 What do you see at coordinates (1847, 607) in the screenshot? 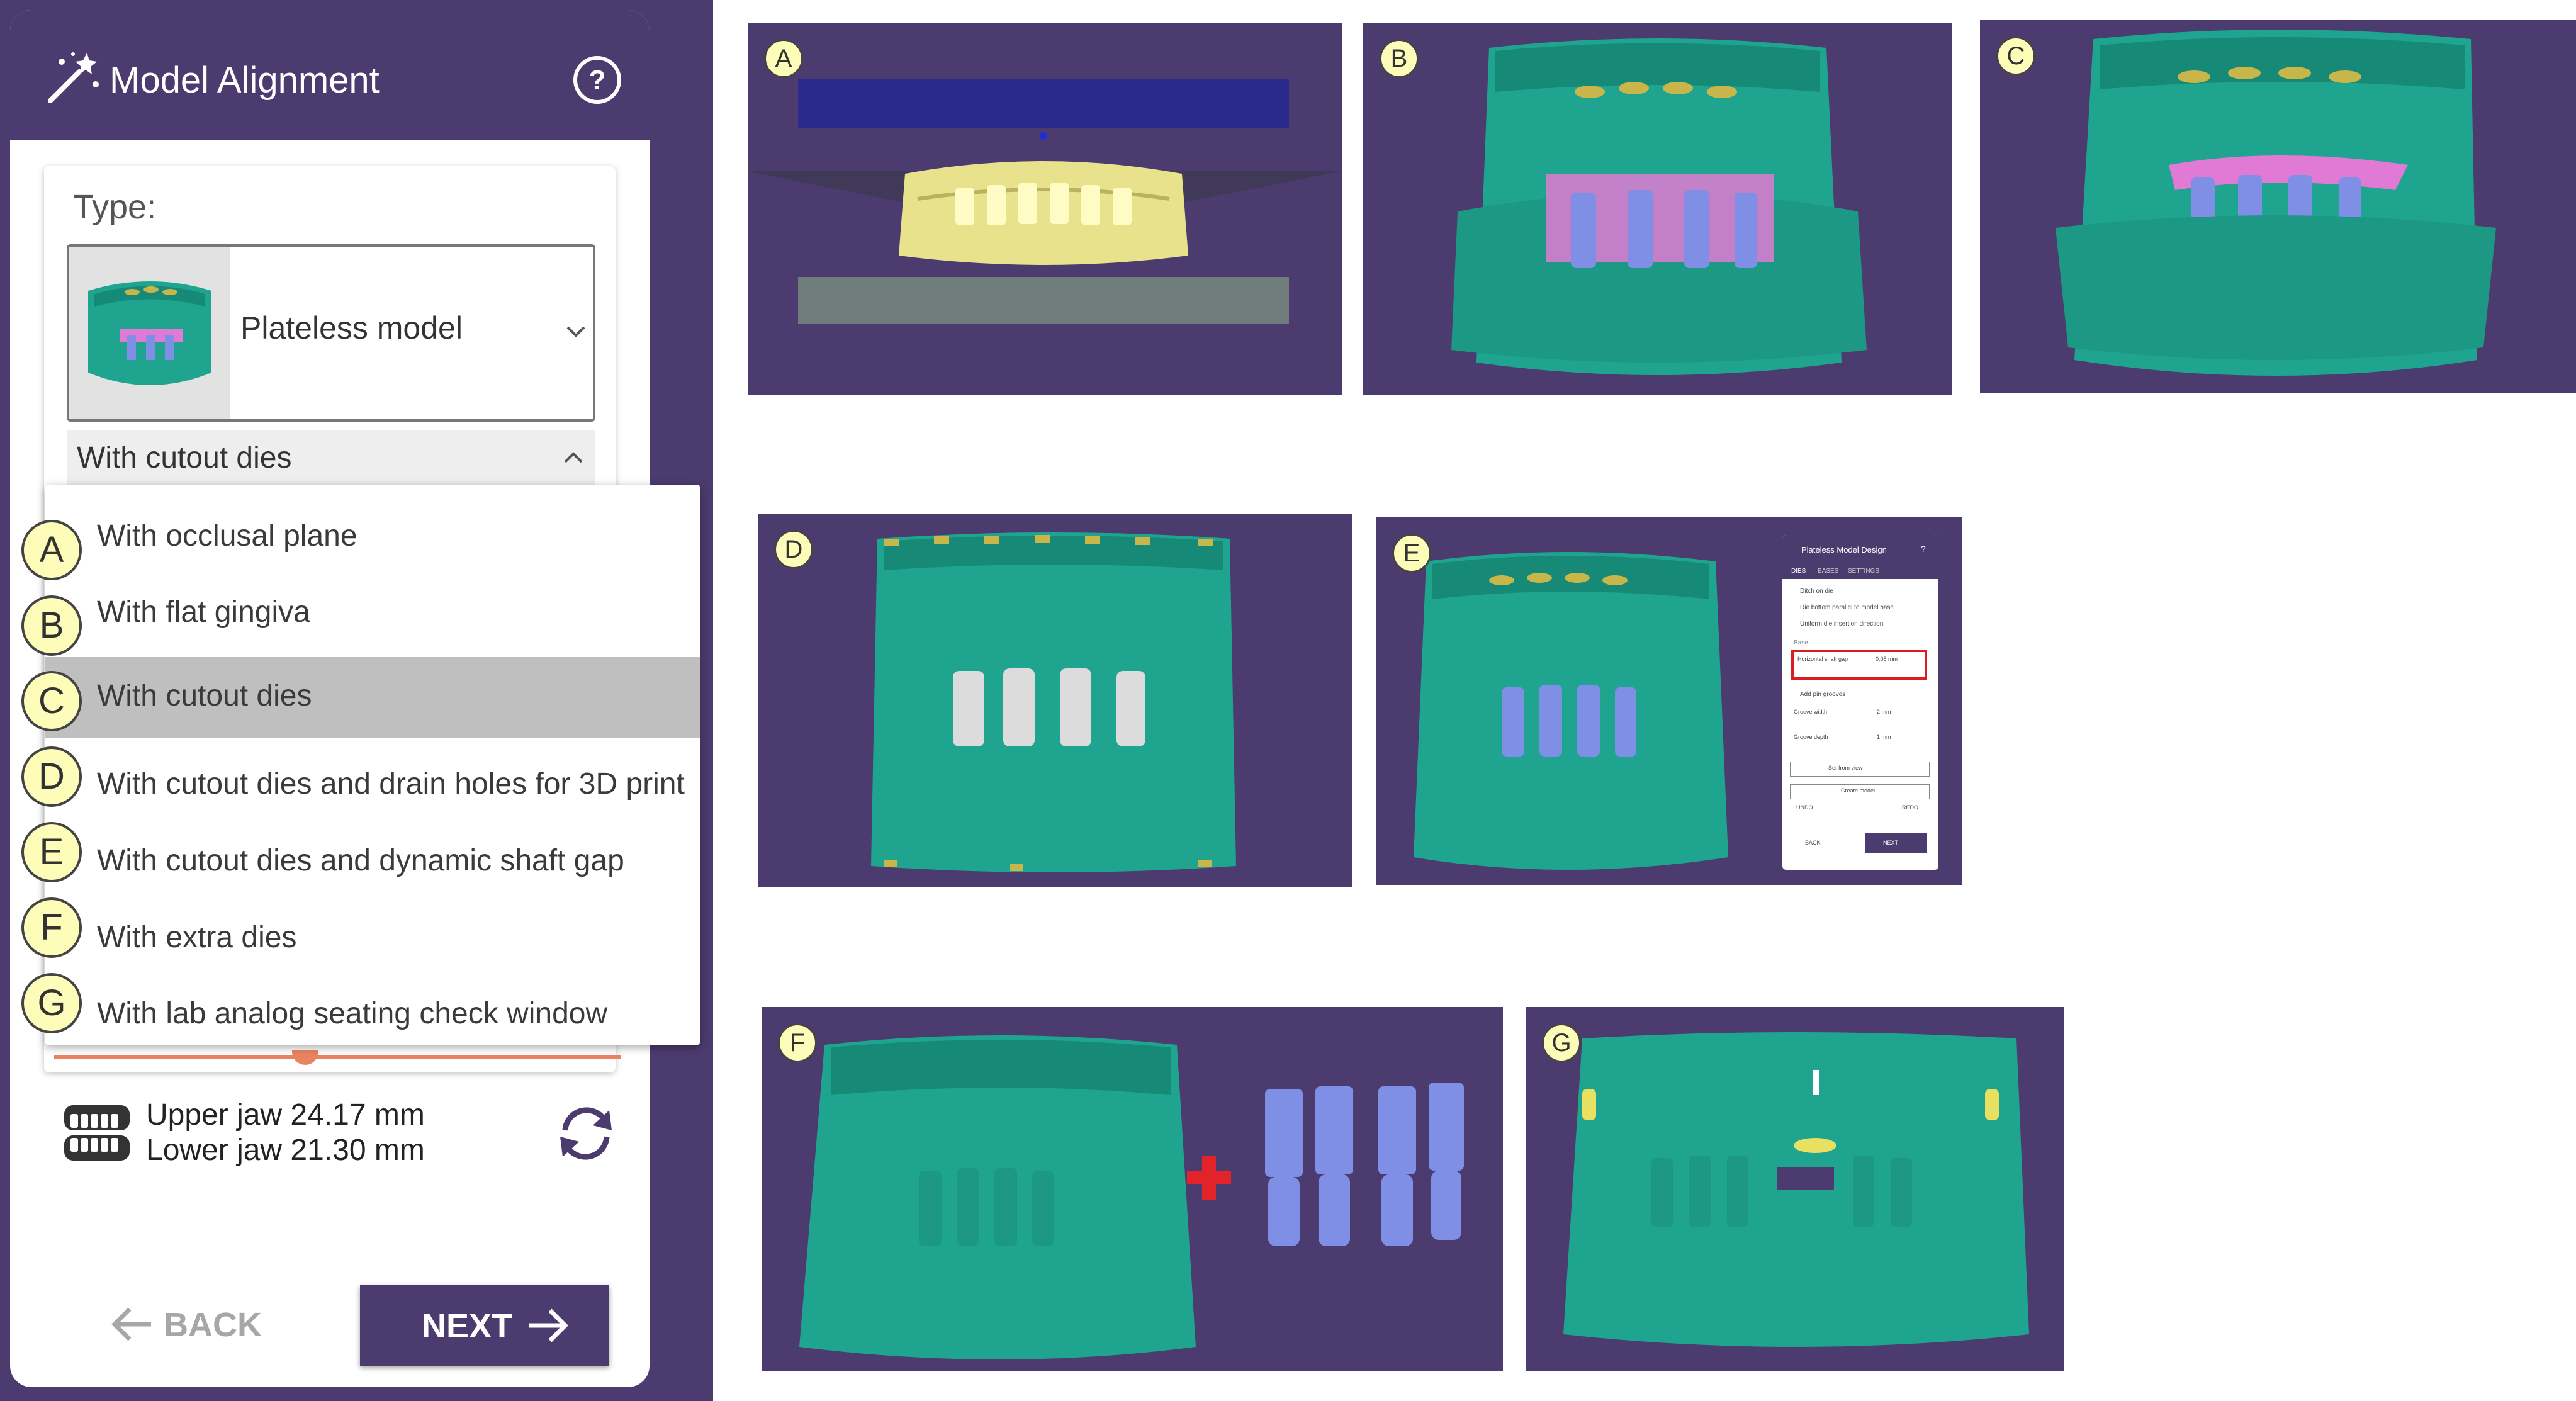
I see `mini-check-label: Die bottom parallel to model base` at bounding box center [1847, 607].